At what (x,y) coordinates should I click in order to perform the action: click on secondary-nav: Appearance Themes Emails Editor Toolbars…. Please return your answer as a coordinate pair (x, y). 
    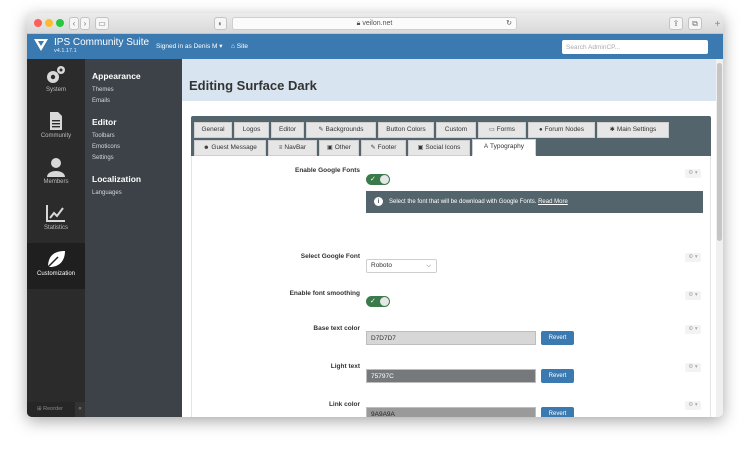
    Looking at the image, I should click on (133, 238).